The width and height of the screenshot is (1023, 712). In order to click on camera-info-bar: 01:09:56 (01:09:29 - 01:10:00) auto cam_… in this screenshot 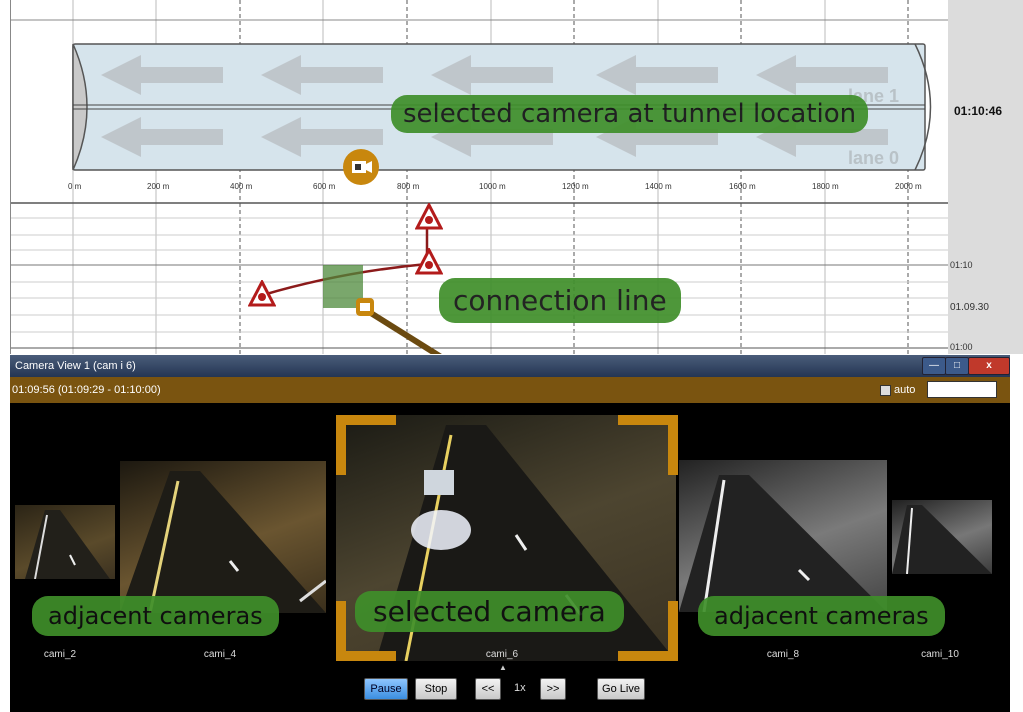, I will do `click(510, 390)`.